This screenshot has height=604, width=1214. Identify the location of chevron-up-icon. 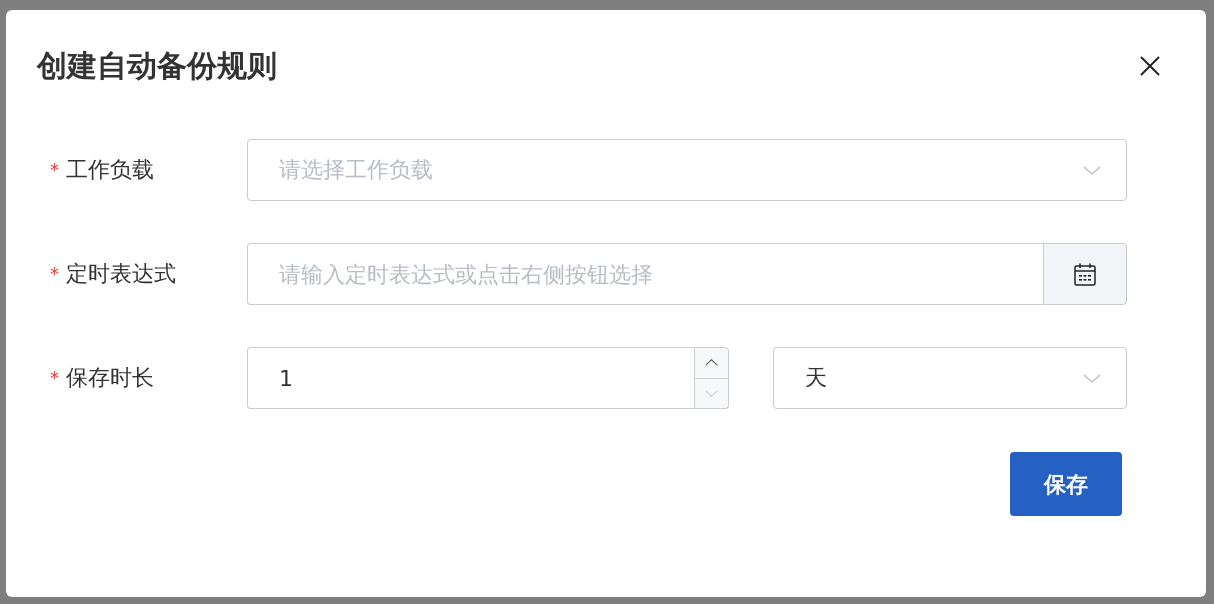
(711, 363).